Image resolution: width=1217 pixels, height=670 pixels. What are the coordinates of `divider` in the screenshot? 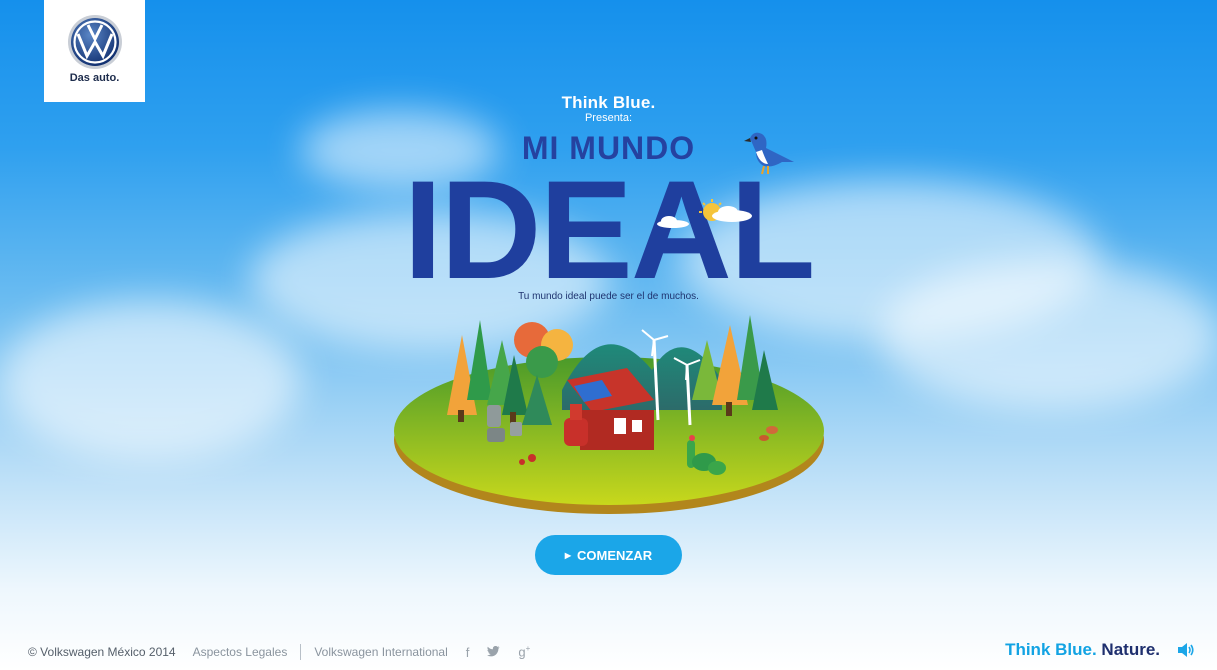 It's located at (301, 652).